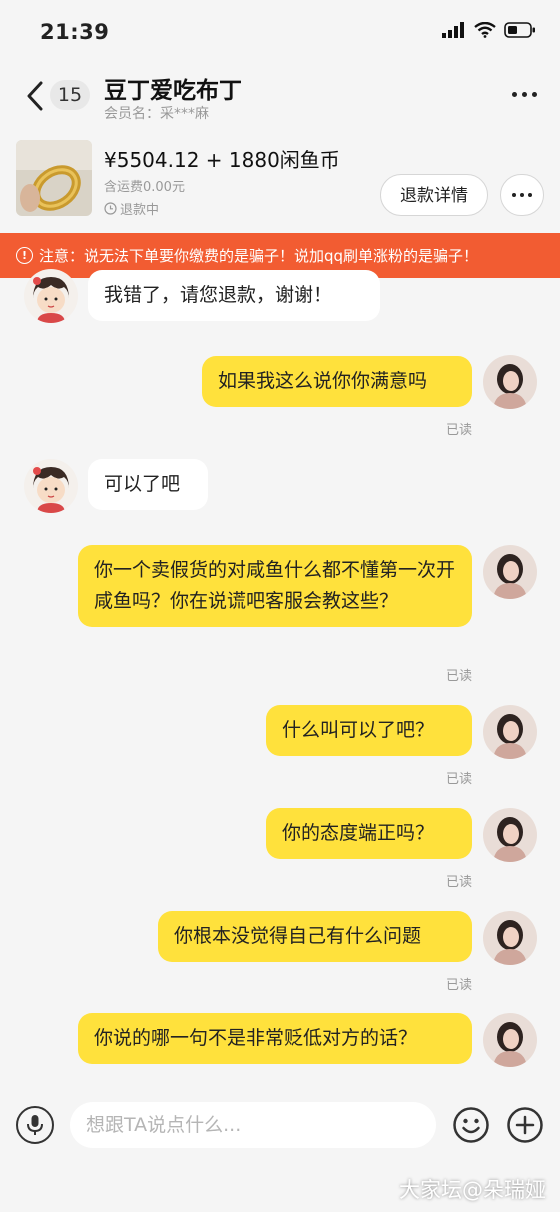  Describe the element at coordinates (148, 484) in the screenshot. I see `message-bubble: 可以了吧` at that location.